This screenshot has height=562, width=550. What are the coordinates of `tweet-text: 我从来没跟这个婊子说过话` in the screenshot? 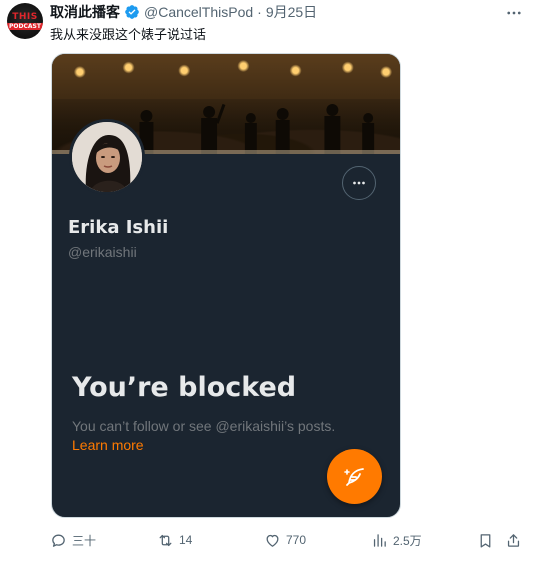 It's located at (128, 34).